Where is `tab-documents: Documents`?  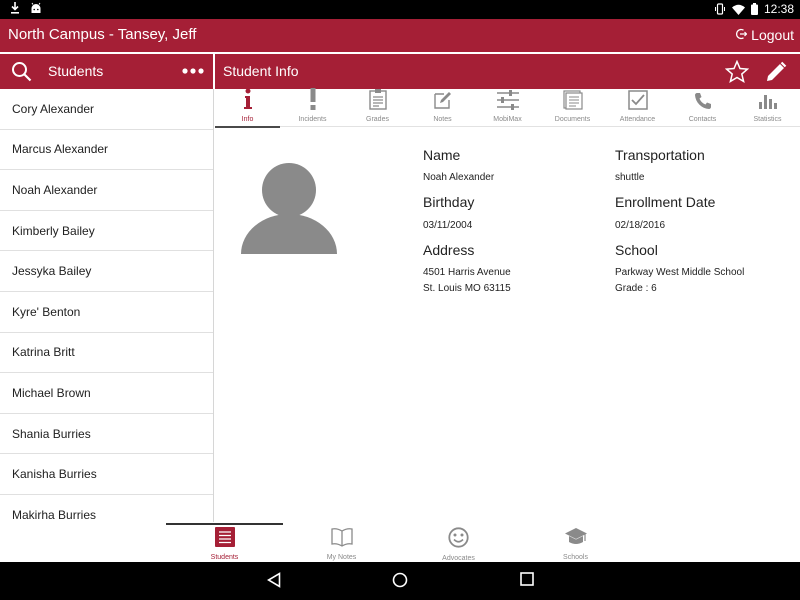
tab-documents: Documents is located at coordinates (572, 108).